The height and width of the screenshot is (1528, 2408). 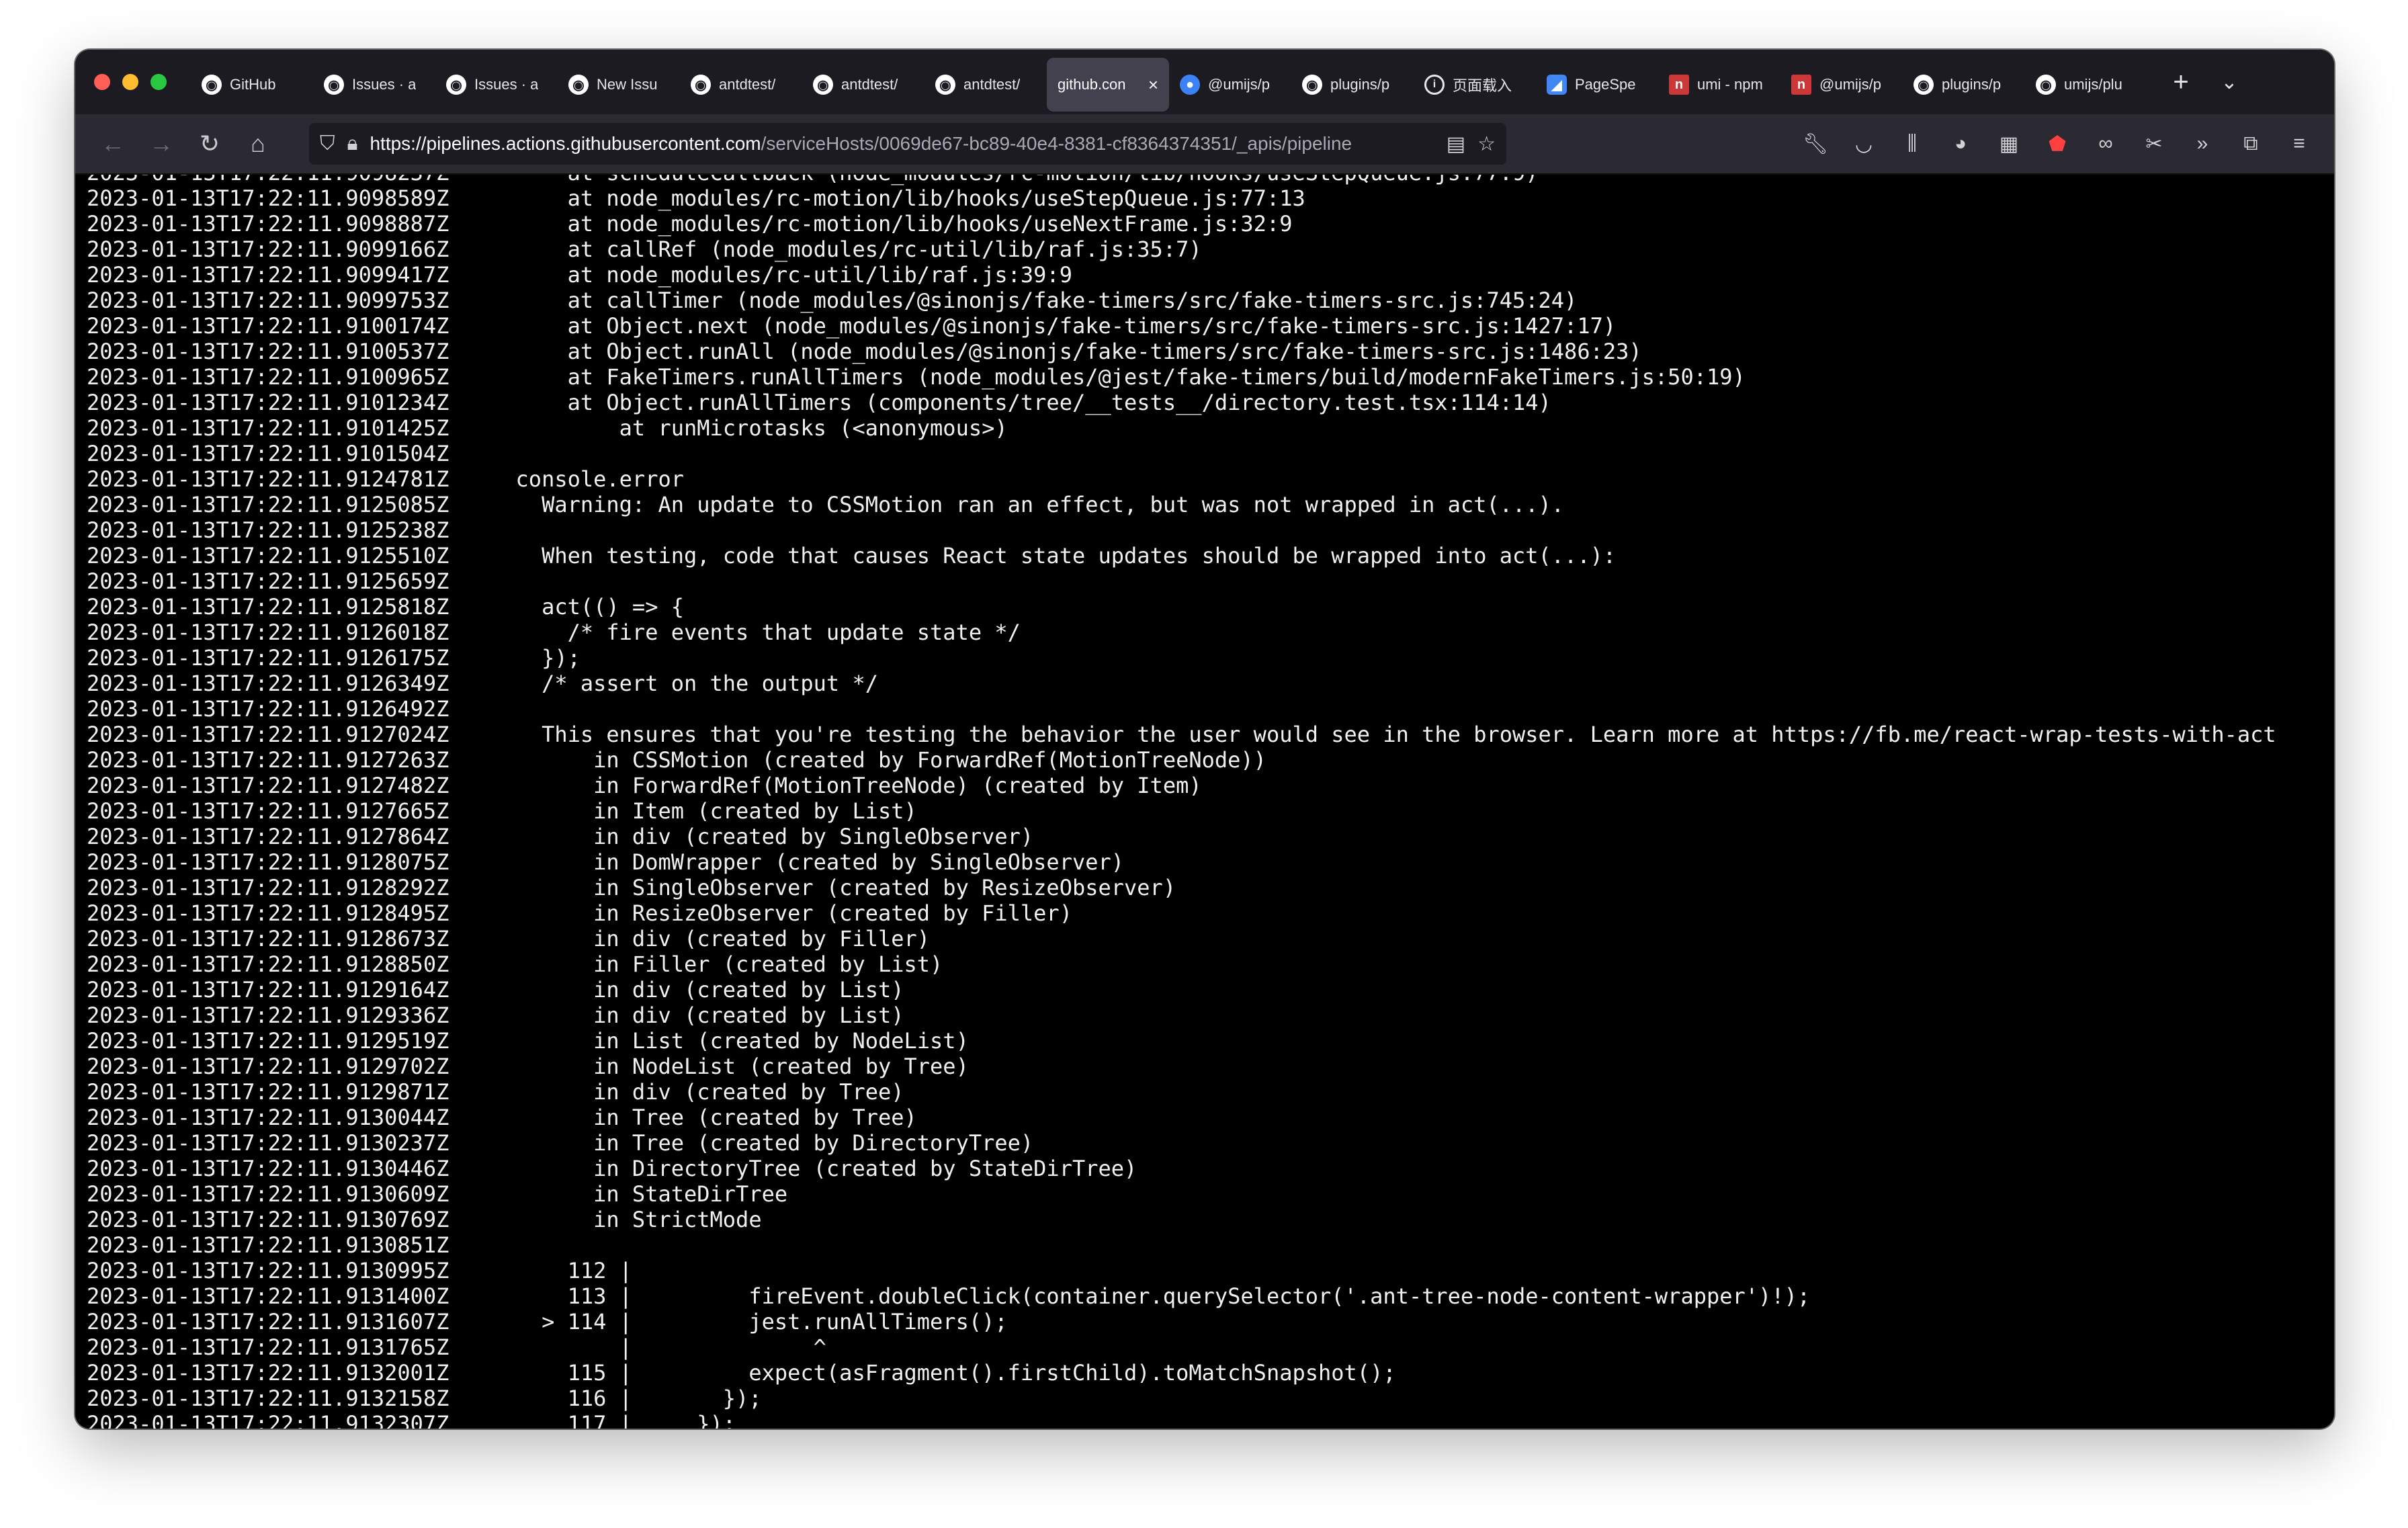 I want to click on log-text: at node_modules/rc-util/lib/raf.js:39:9, so click(x=781, y=275).